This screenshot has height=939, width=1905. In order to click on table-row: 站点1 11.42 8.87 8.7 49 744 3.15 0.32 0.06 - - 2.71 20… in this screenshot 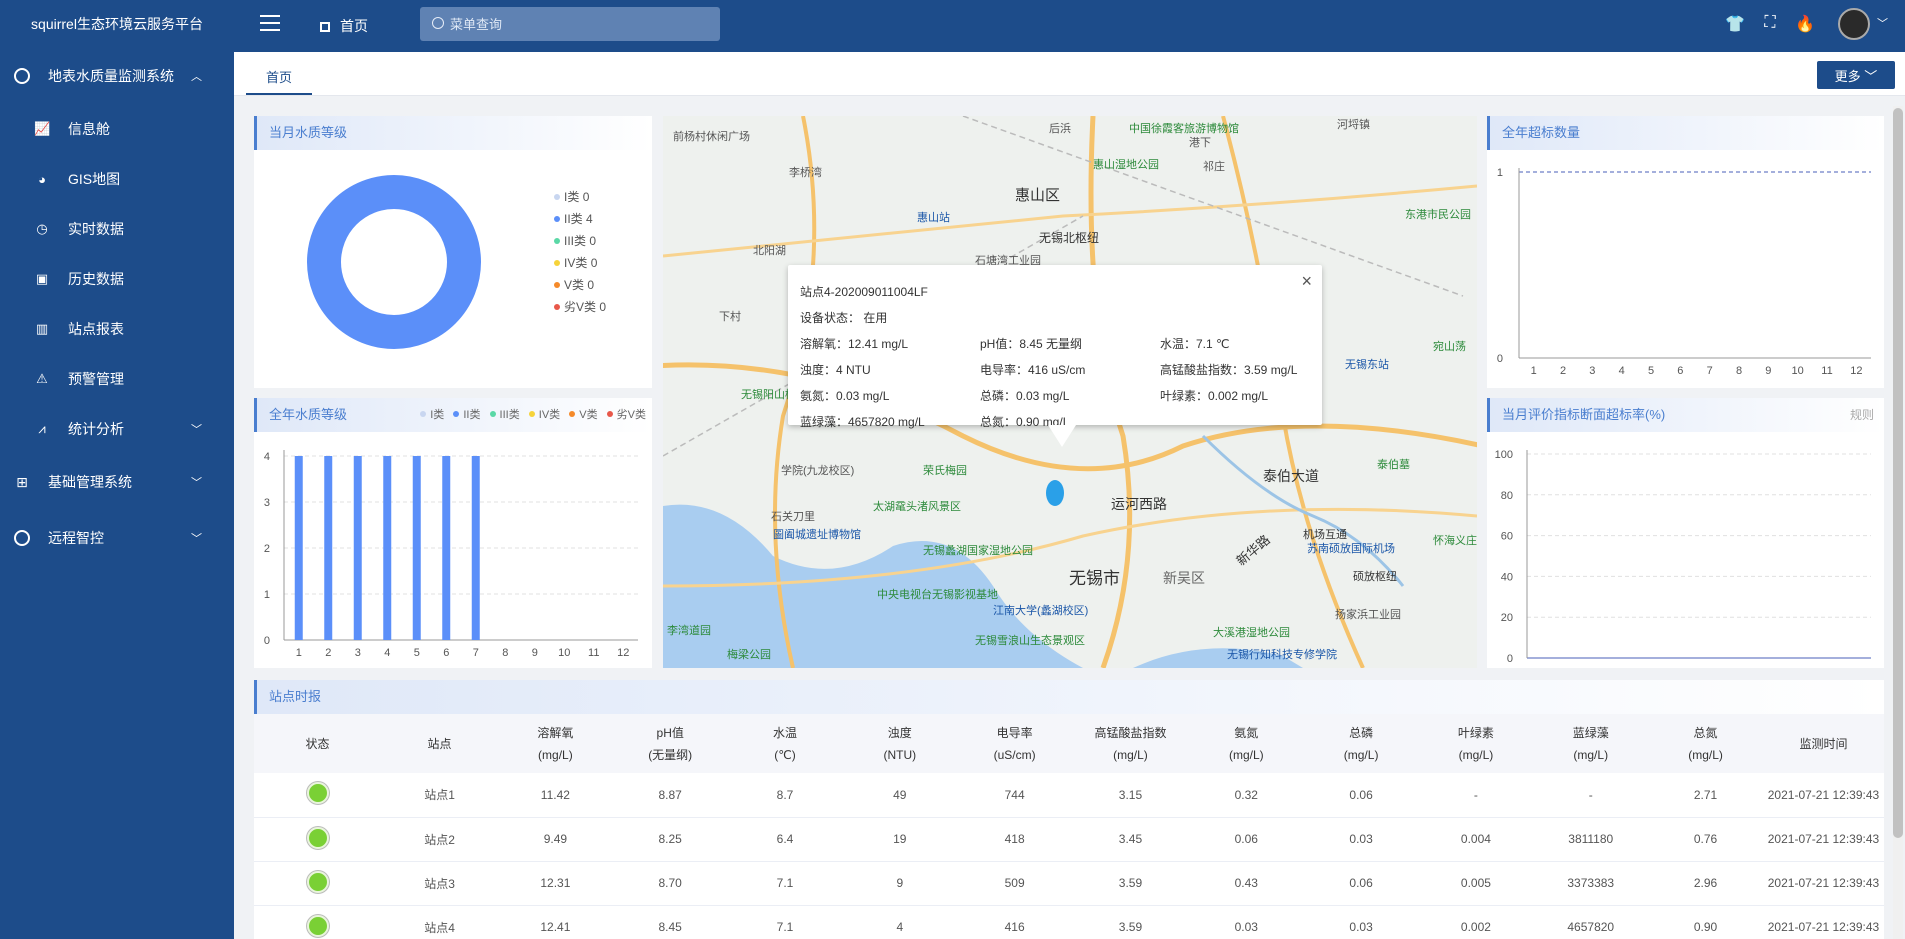, I will do `click(1069, 795)`.